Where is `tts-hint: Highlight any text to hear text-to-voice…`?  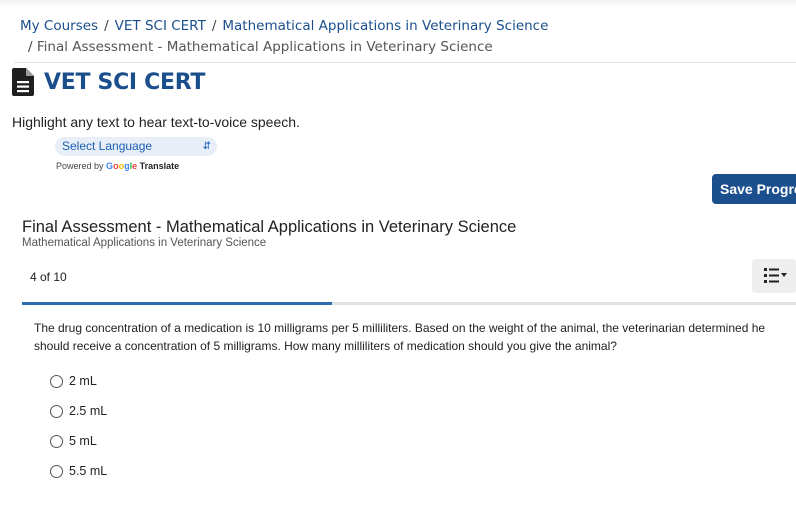 tts-hint: Highlight any text to hear text-to-voice… is located at coordinates (156, 122).